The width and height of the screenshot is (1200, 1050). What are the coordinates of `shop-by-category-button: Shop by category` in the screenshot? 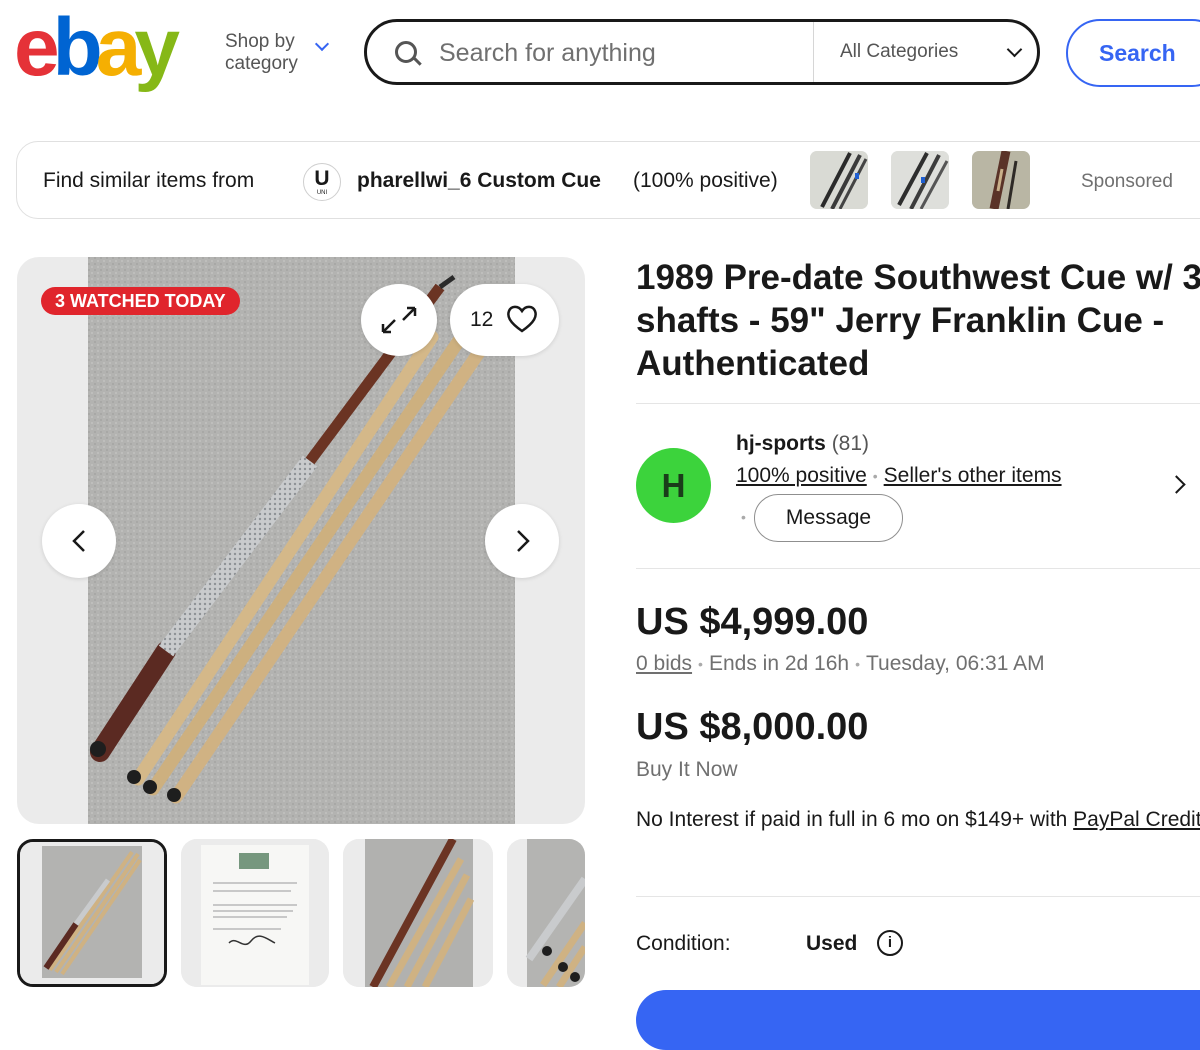 It's located at (277, 53).